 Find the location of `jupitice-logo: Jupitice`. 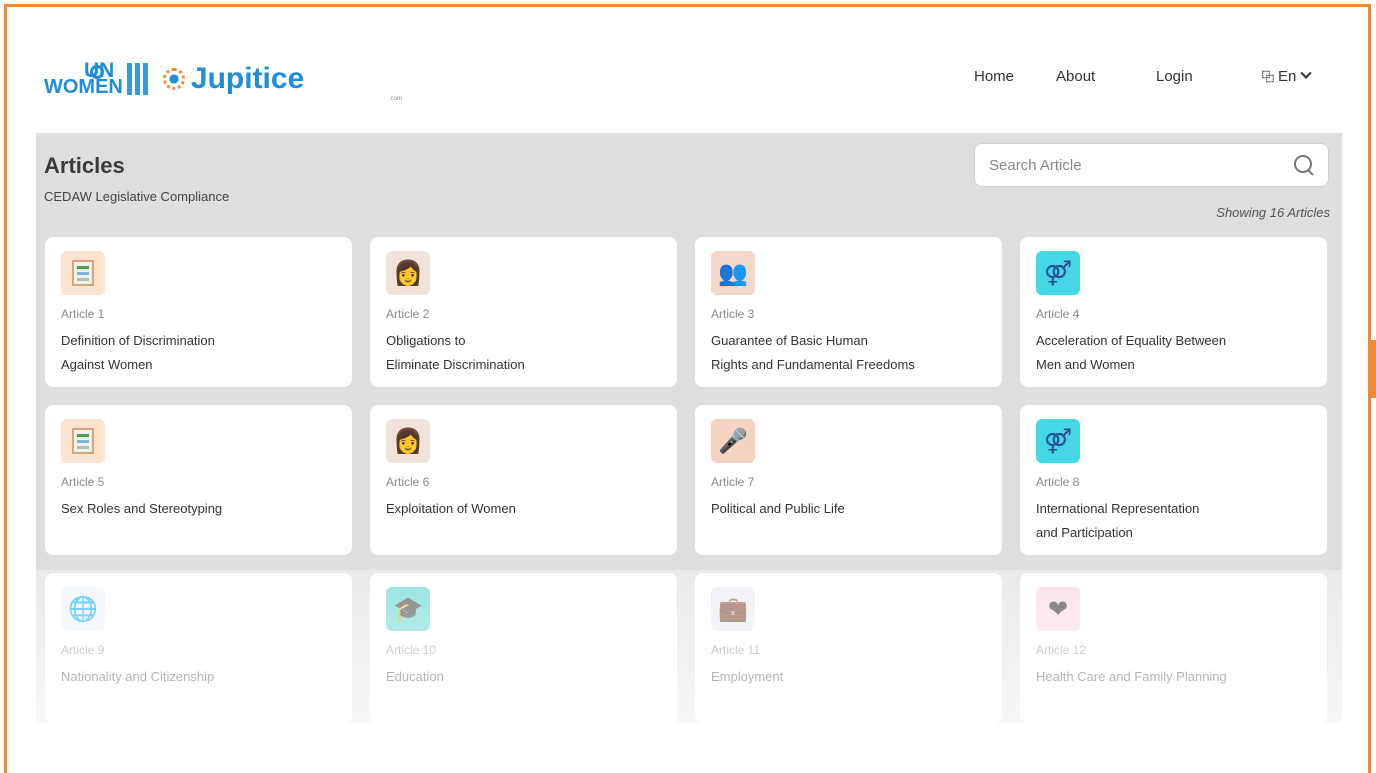

jupitice-logo: Jupitice is located at coordinates (233, 79).